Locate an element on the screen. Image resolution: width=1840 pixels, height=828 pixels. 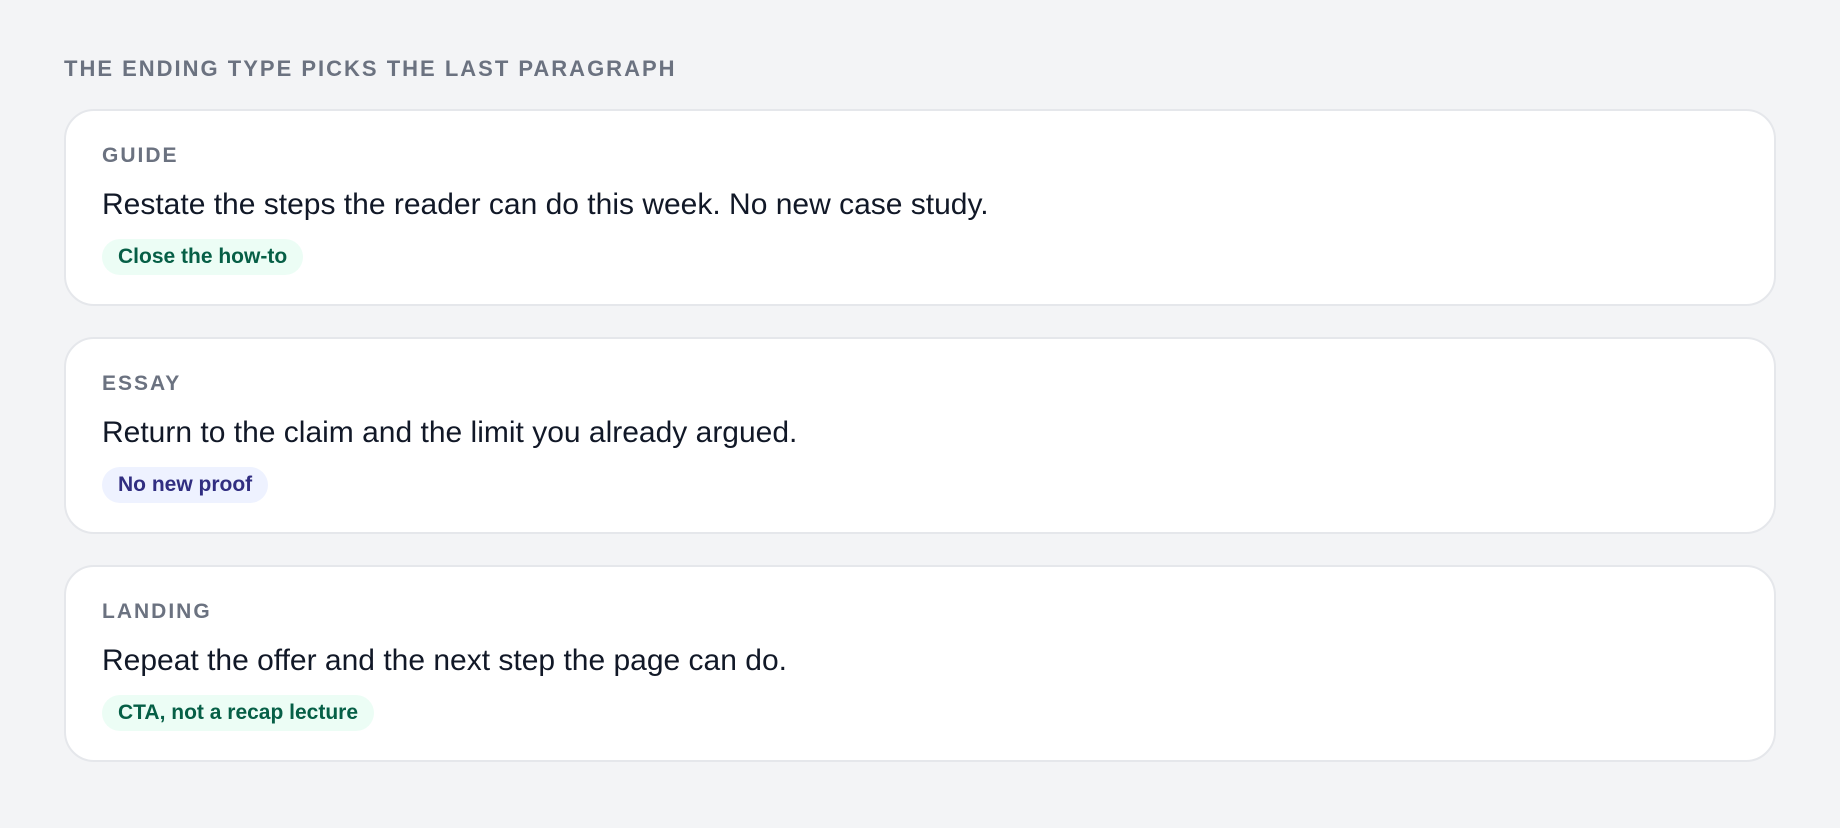
section-heading: THE ENDING TYPE PICKS THE LAST PARAGRAPH is located at coordinates (370, 68).